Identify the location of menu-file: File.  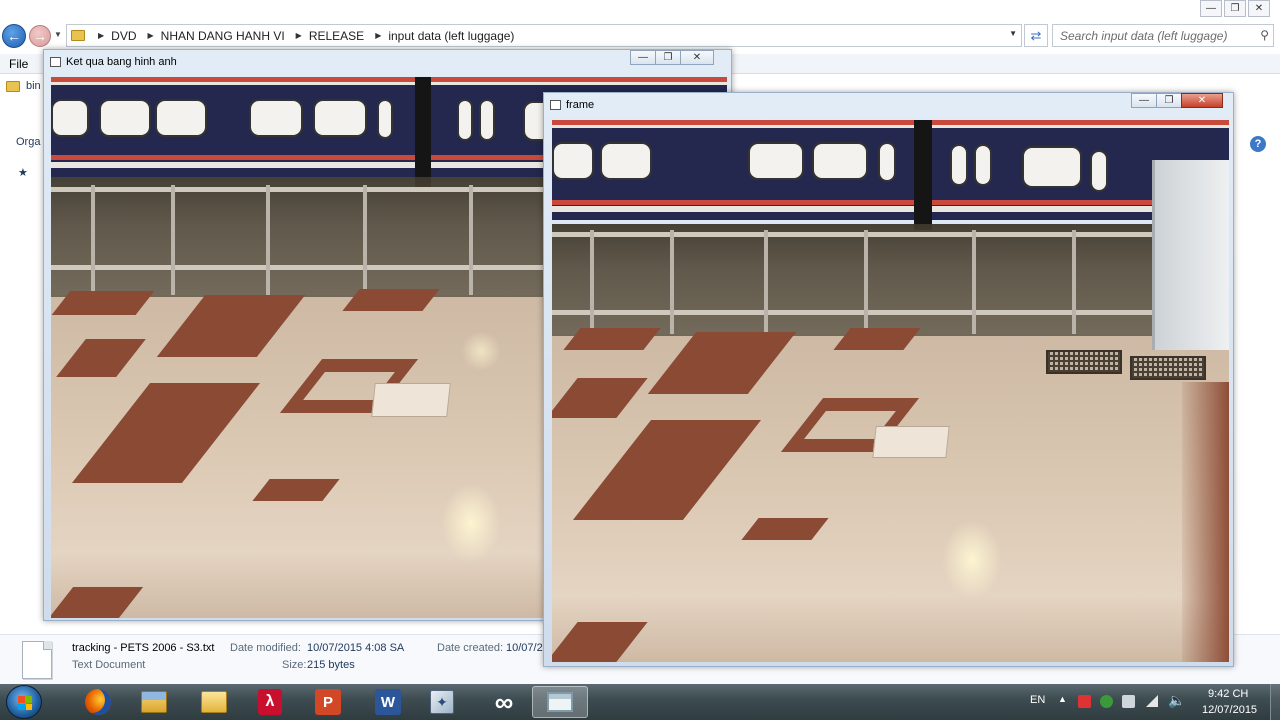
(18, 64).